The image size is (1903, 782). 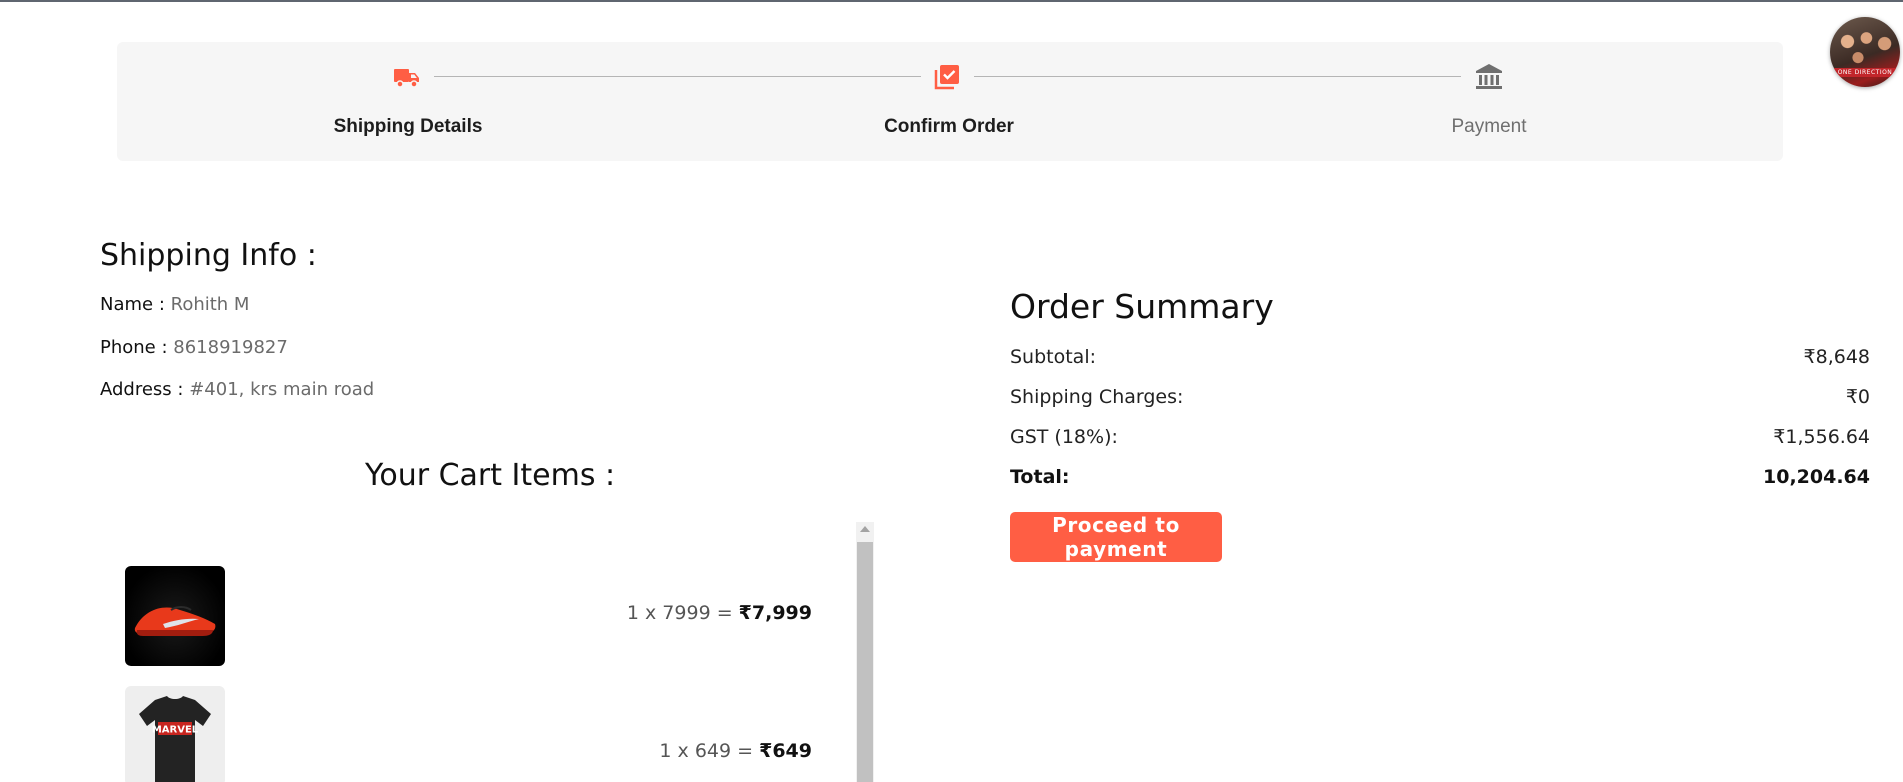 I want to click on cart-item-price: 1 x 649 = ₹649, so click(x=735, y=751).